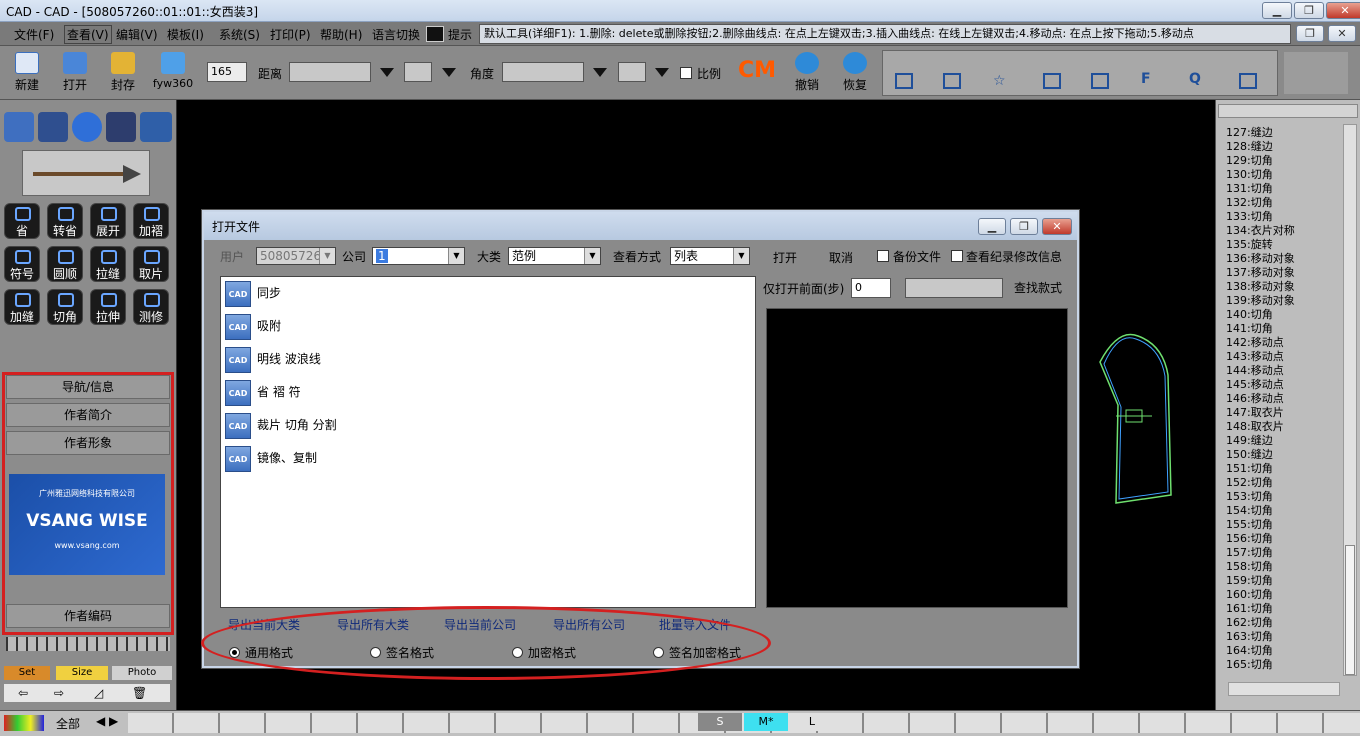  I want to click on ratio-checkbox, so click(686, 73).